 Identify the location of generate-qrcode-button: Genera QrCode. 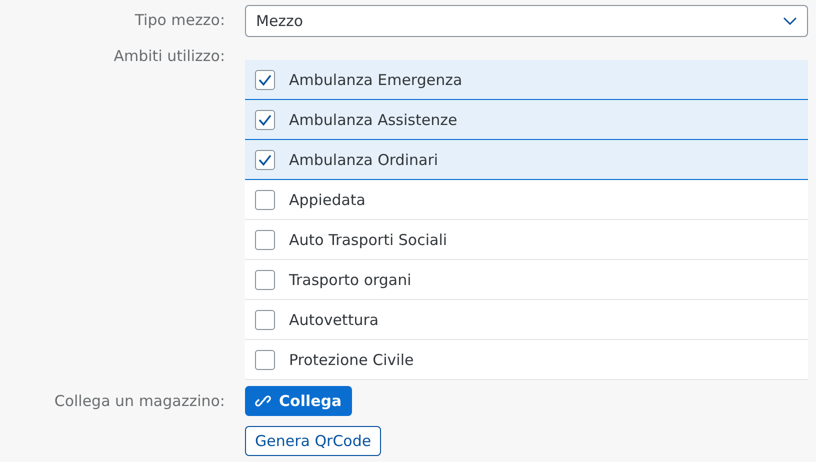
(313, 441).